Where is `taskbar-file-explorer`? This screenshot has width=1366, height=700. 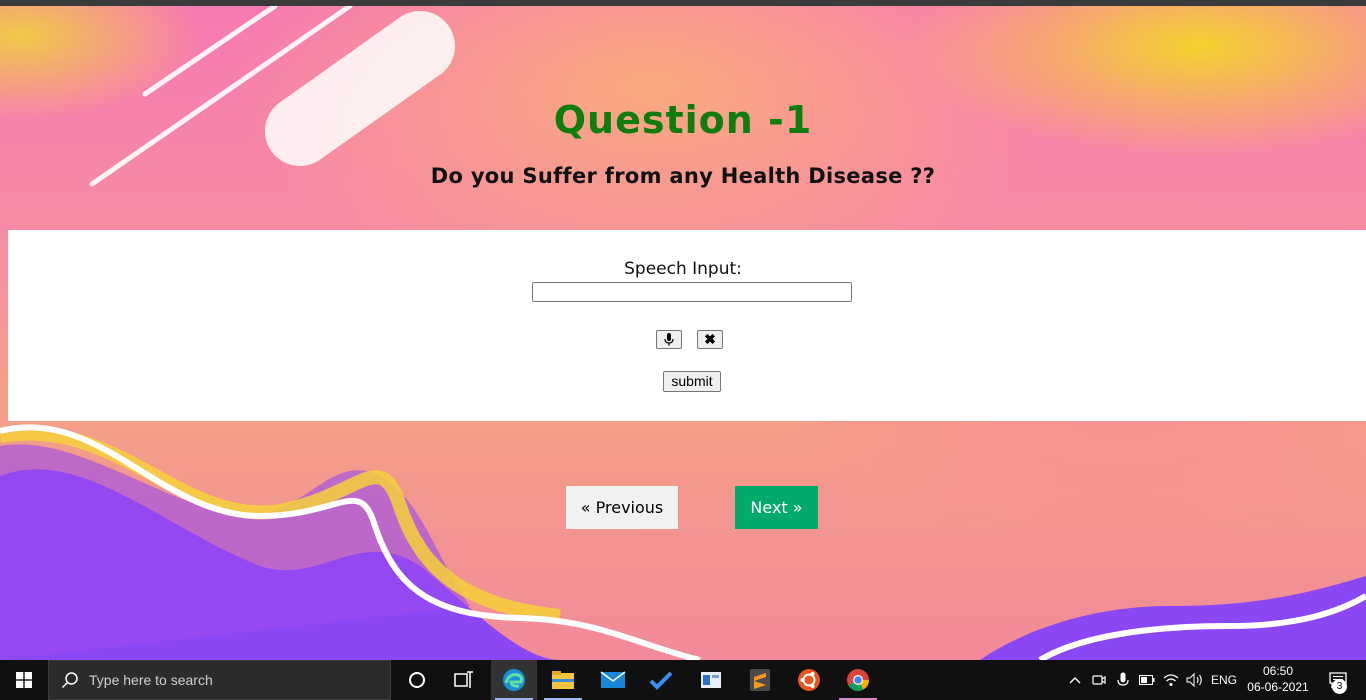
taskbar-file-explorer is located at coordinates (563, 680).